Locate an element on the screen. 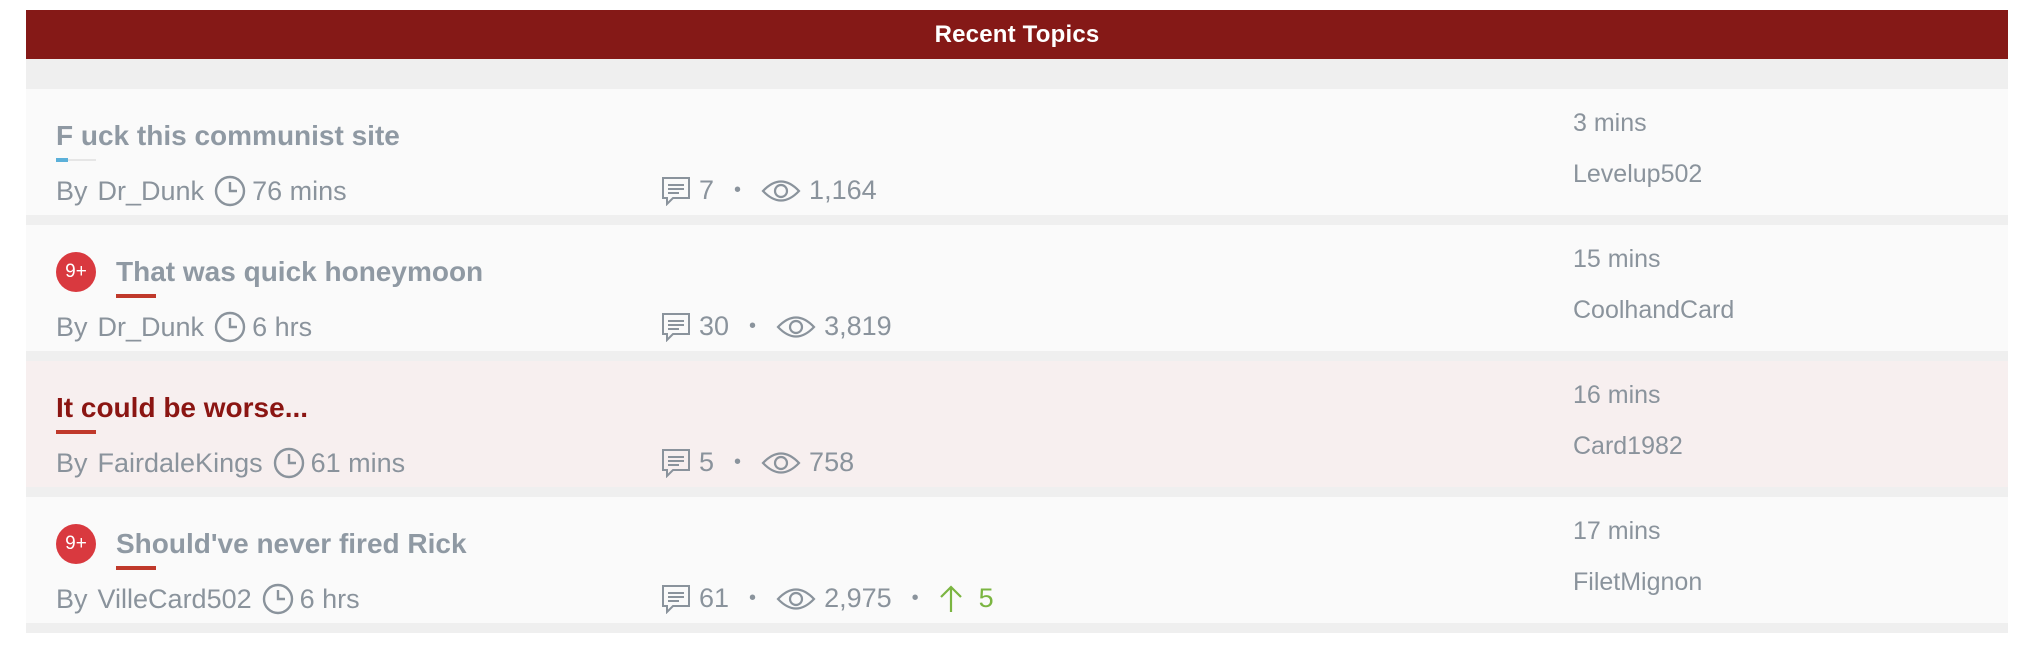  last-post-time: 3 mins is located at coordinates (1610, 123).